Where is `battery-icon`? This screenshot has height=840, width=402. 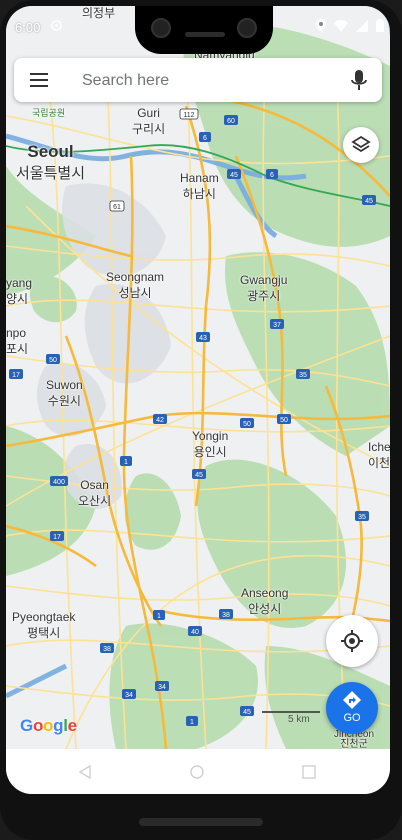
battery-icon is located at coordinates (380, 25).